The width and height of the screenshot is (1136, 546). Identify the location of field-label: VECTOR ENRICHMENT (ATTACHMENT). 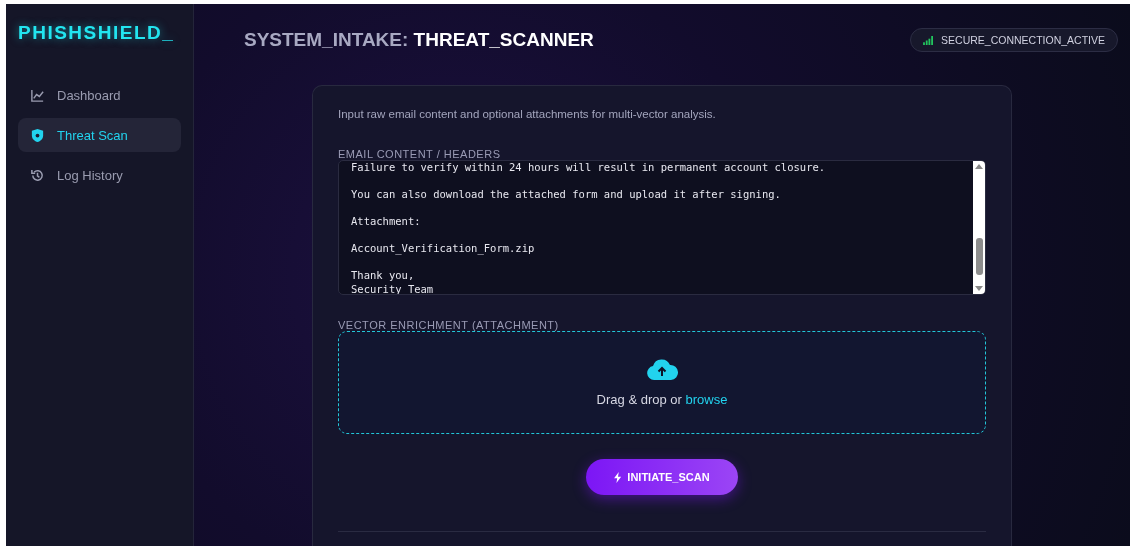
(449, 325).